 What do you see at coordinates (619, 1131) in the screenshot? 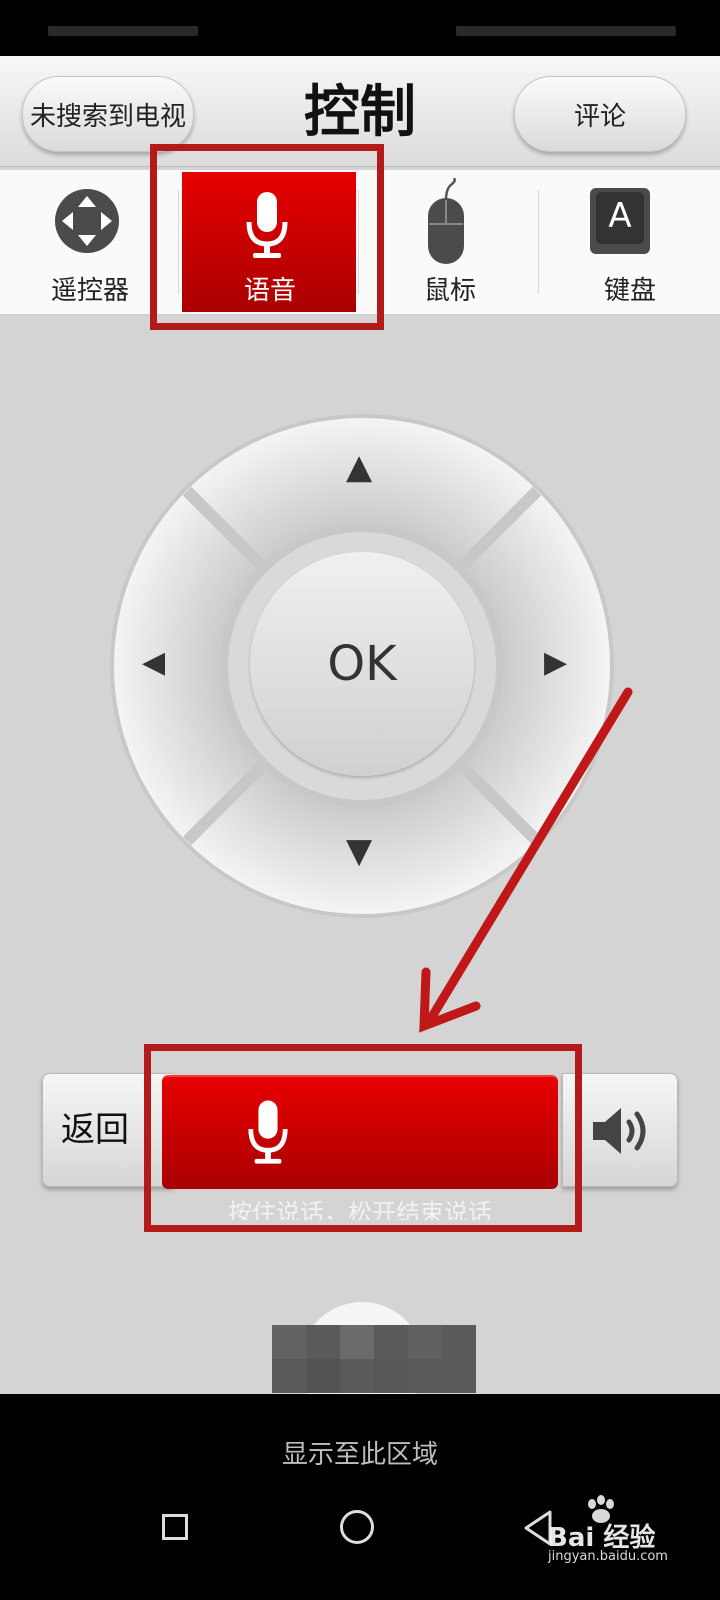
I see `speaker-icon` at bounding box center [619, 1131].